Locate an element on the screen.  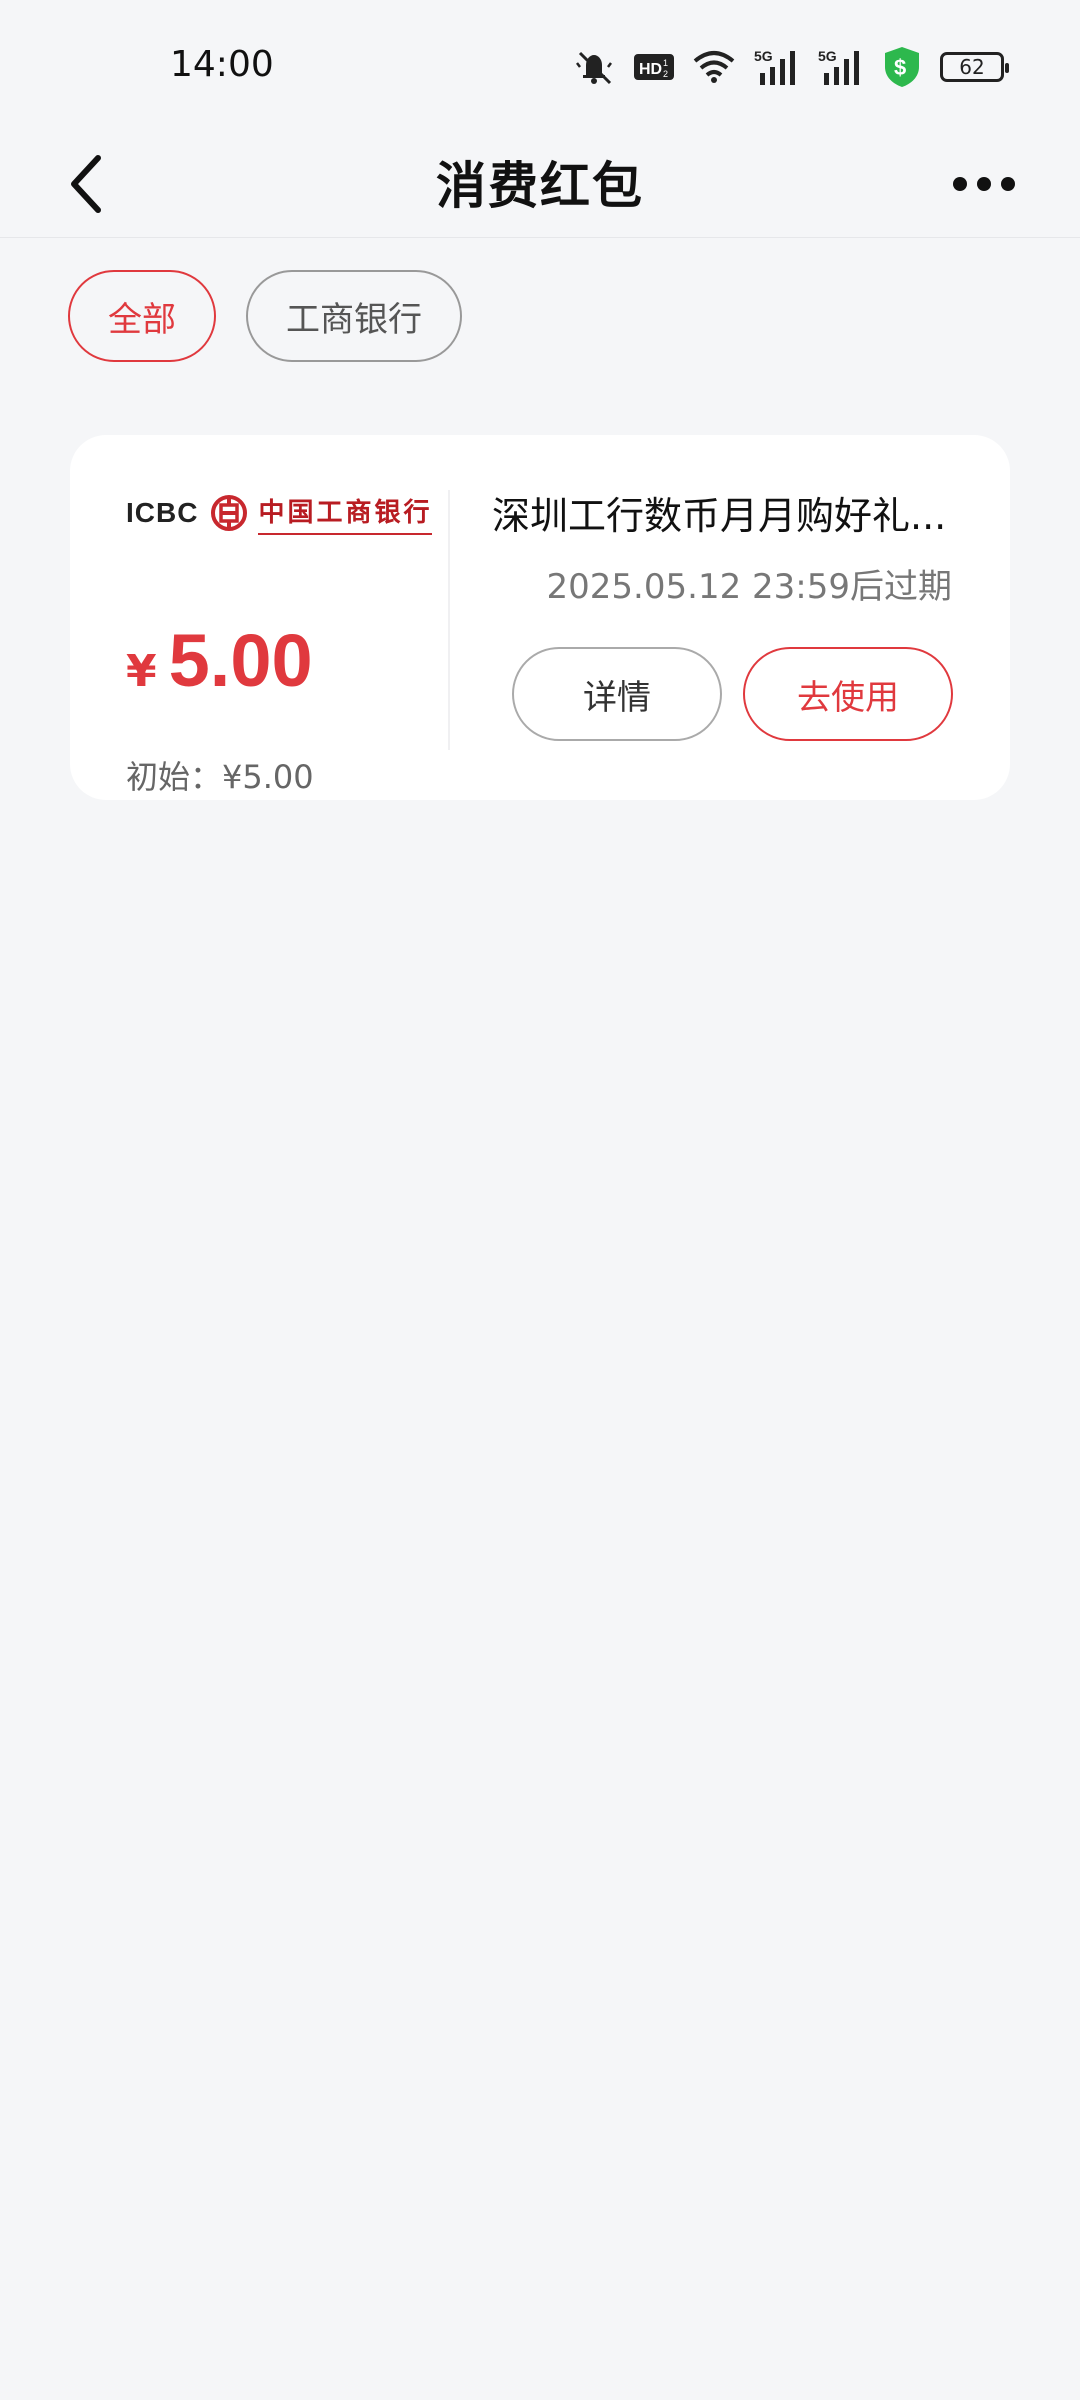
amount: ¥ 5.00 is located at coordinates (219, 660).